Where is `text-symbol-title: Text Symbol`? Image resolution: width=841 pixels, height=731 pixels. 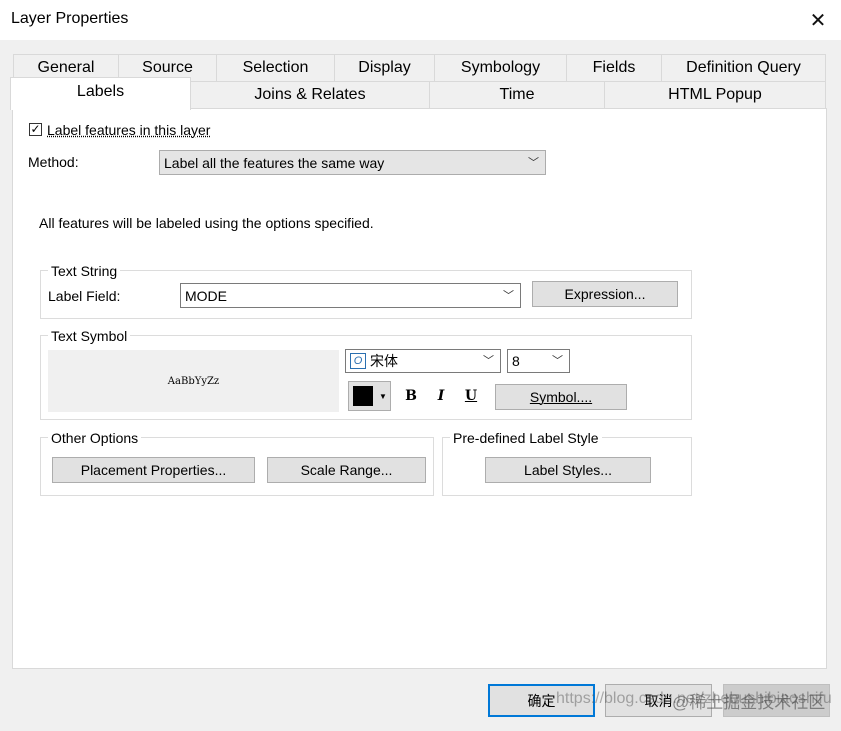
text-symbol-title: Text Symbol is located at coordinates (89, 336).